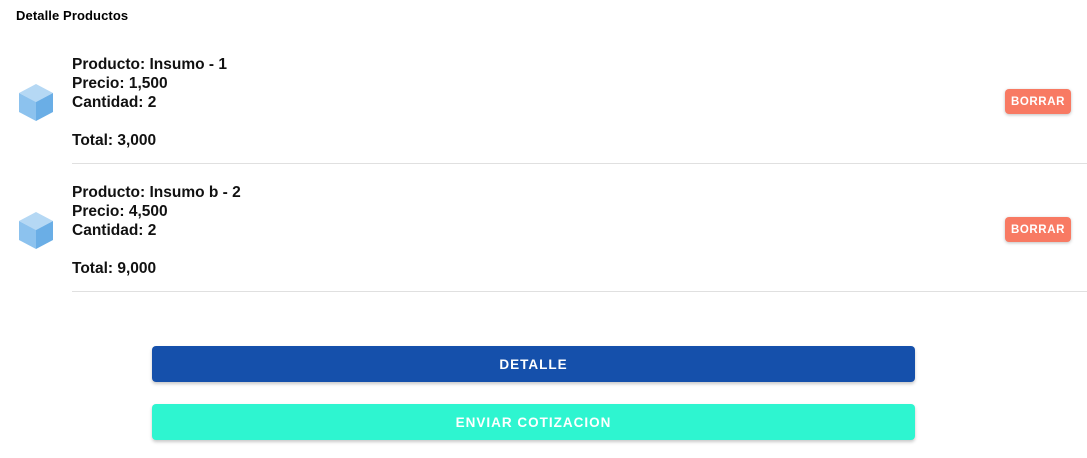 The width and height of the screenshot is (1087, 458). Describe the element at coordinates (156, 192) in the screenshot. I see `product-name: Producto: Insumo b - 2` at that location.